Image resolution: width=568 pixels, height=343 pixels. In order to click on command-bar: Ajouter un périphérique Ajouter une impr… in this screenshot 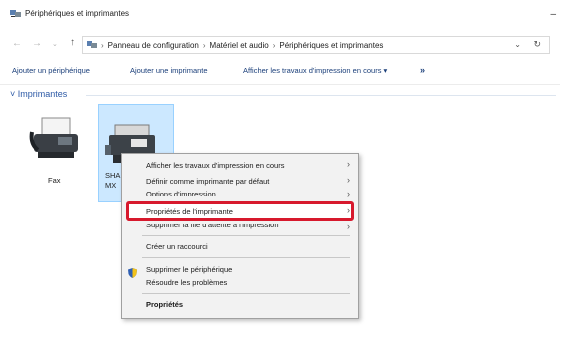, I will do `click(284, 71)`.